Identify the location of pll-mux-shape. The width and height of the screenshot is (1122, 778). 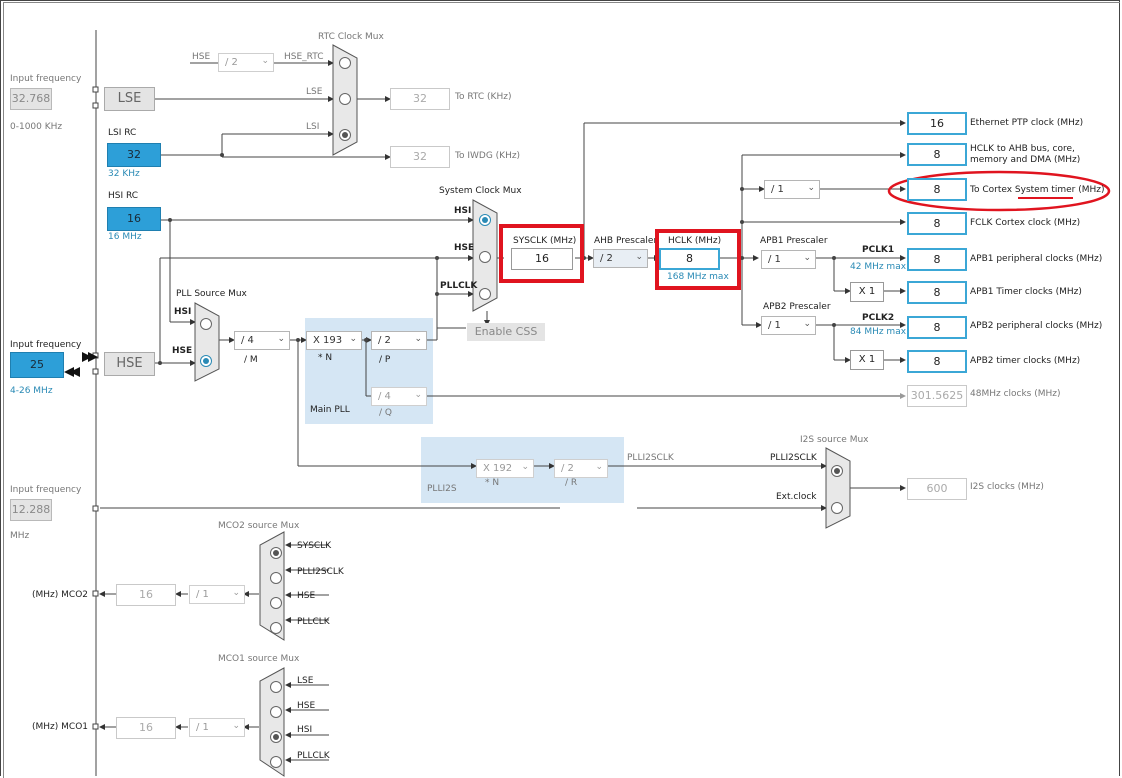
(207, 342).